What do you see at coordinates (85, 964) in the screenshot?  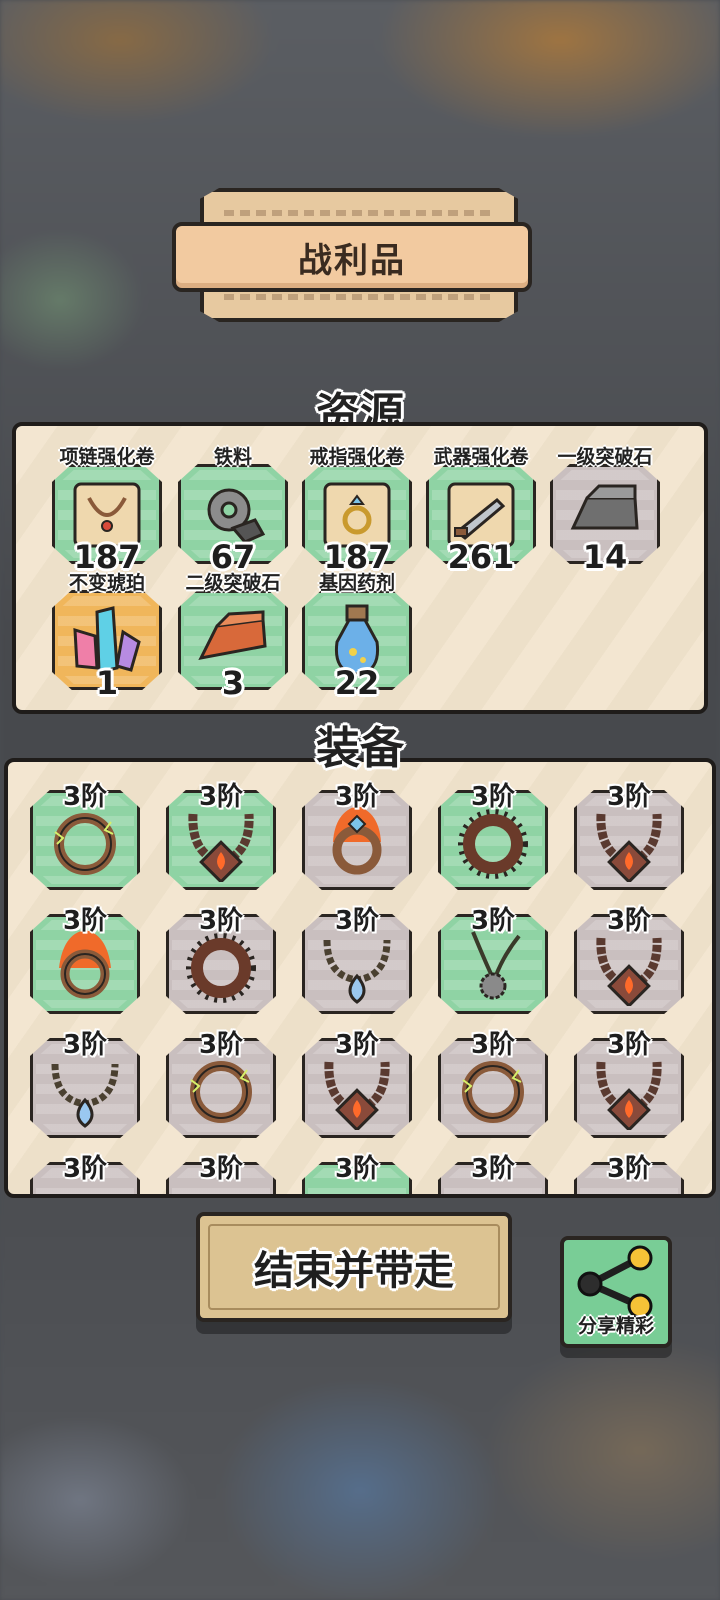 I see `flame-ring-icon` at bounding box center [85, 964].